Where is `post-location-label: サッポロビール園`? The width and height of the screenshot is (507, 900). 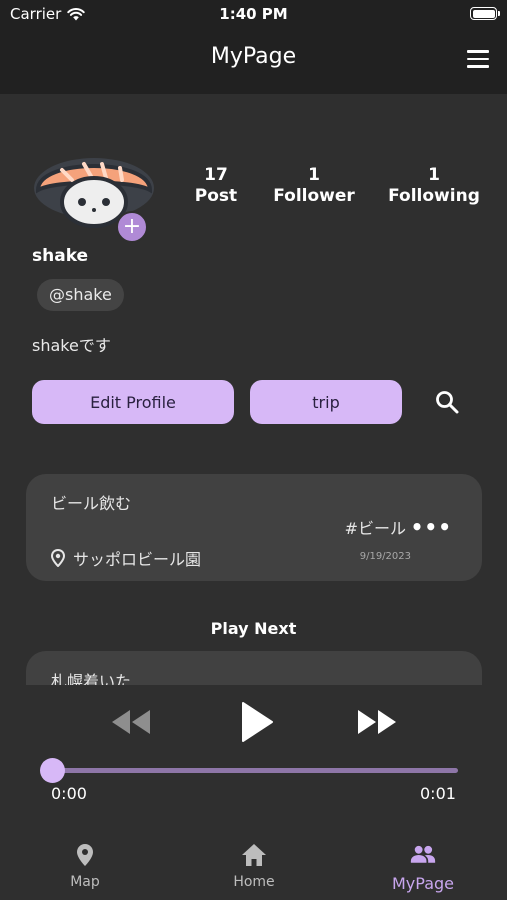 post-location-label: サッポロビール園 is located at coordinates (137, 559).